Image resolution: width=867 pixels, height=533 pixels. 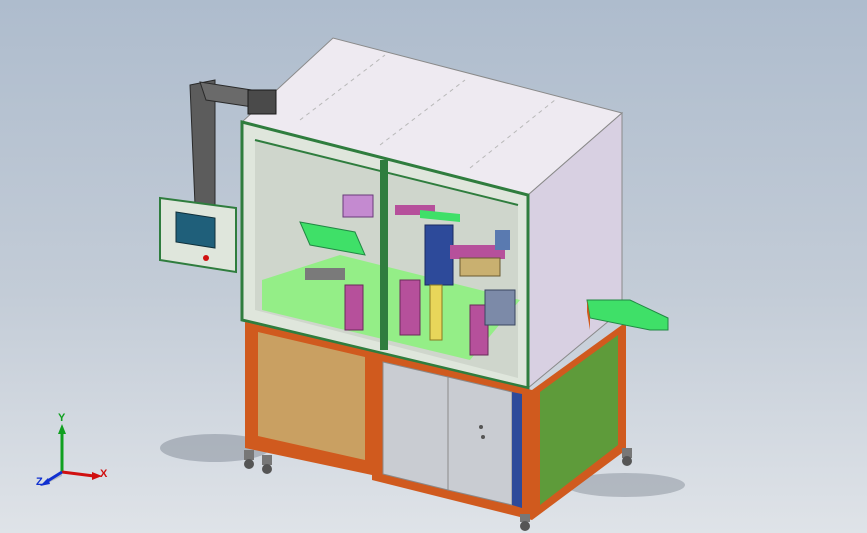 What do you see at coordinates (325, 274) in the screenshot?
I see `grey-fixture` at bounding box center [325, 274].